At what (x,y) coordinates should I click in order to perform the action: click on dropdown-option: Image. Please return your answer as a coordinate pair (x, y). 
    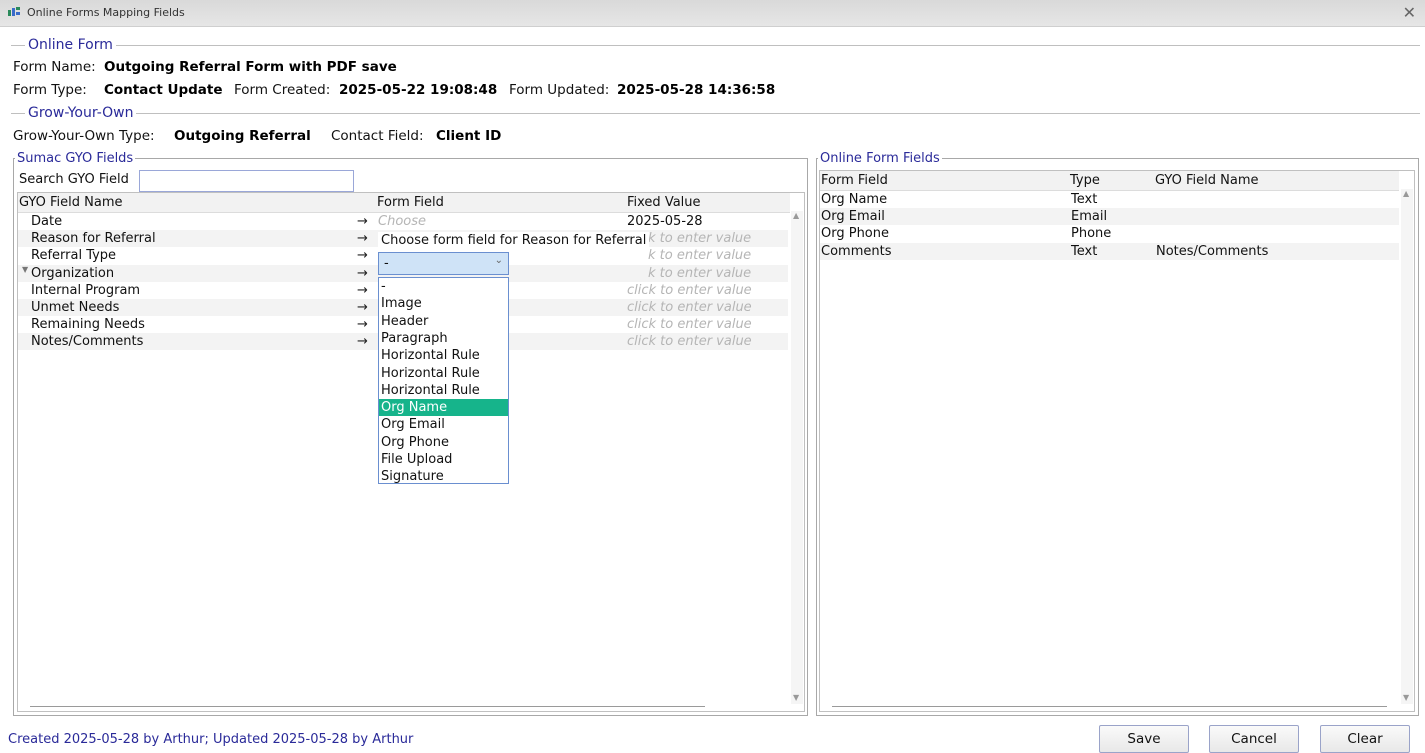
    Looking at the image, I should click on (443, 303).